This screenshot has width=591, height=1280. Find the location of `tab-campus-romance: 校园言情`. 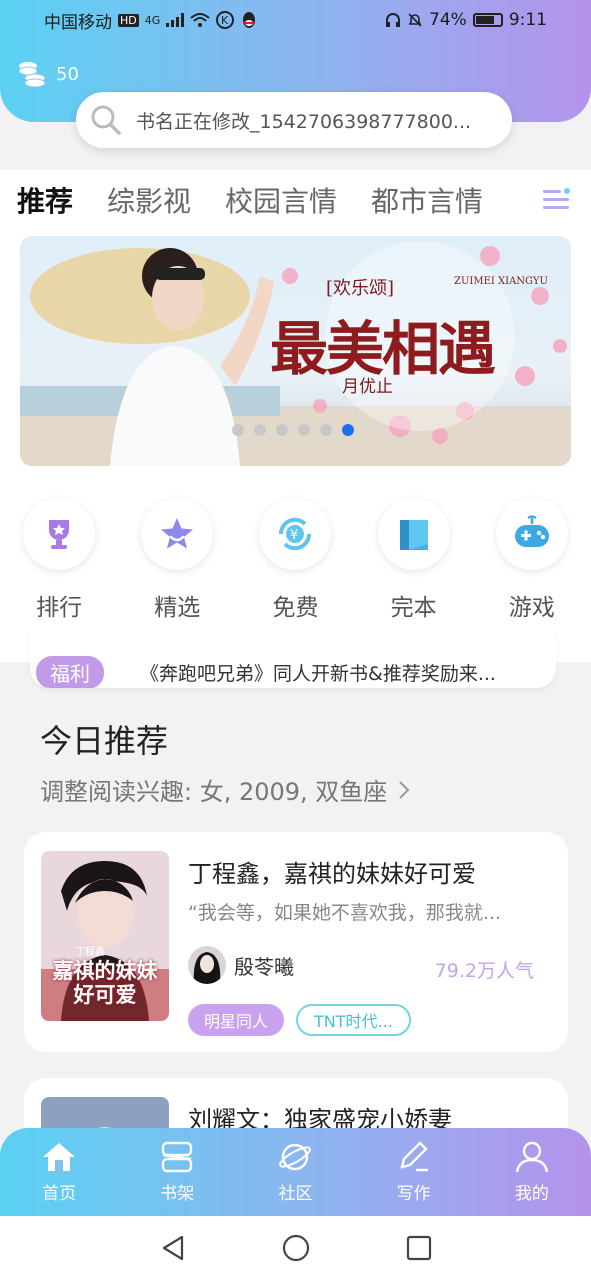

tab-campus-romance: 校园言情 is located at coordinates (281, 200).